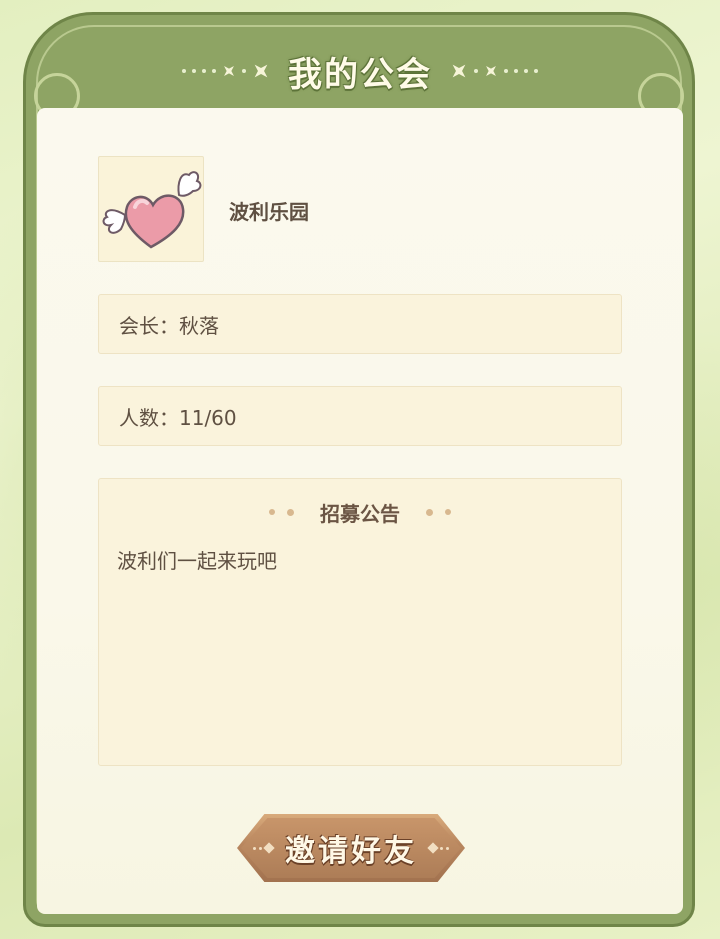 This screenshot has width=720, height=939. What do you see at coordinates (268, 848) in the screenshot?
I see `button-ornament-left` at bounding box center [268, 848].